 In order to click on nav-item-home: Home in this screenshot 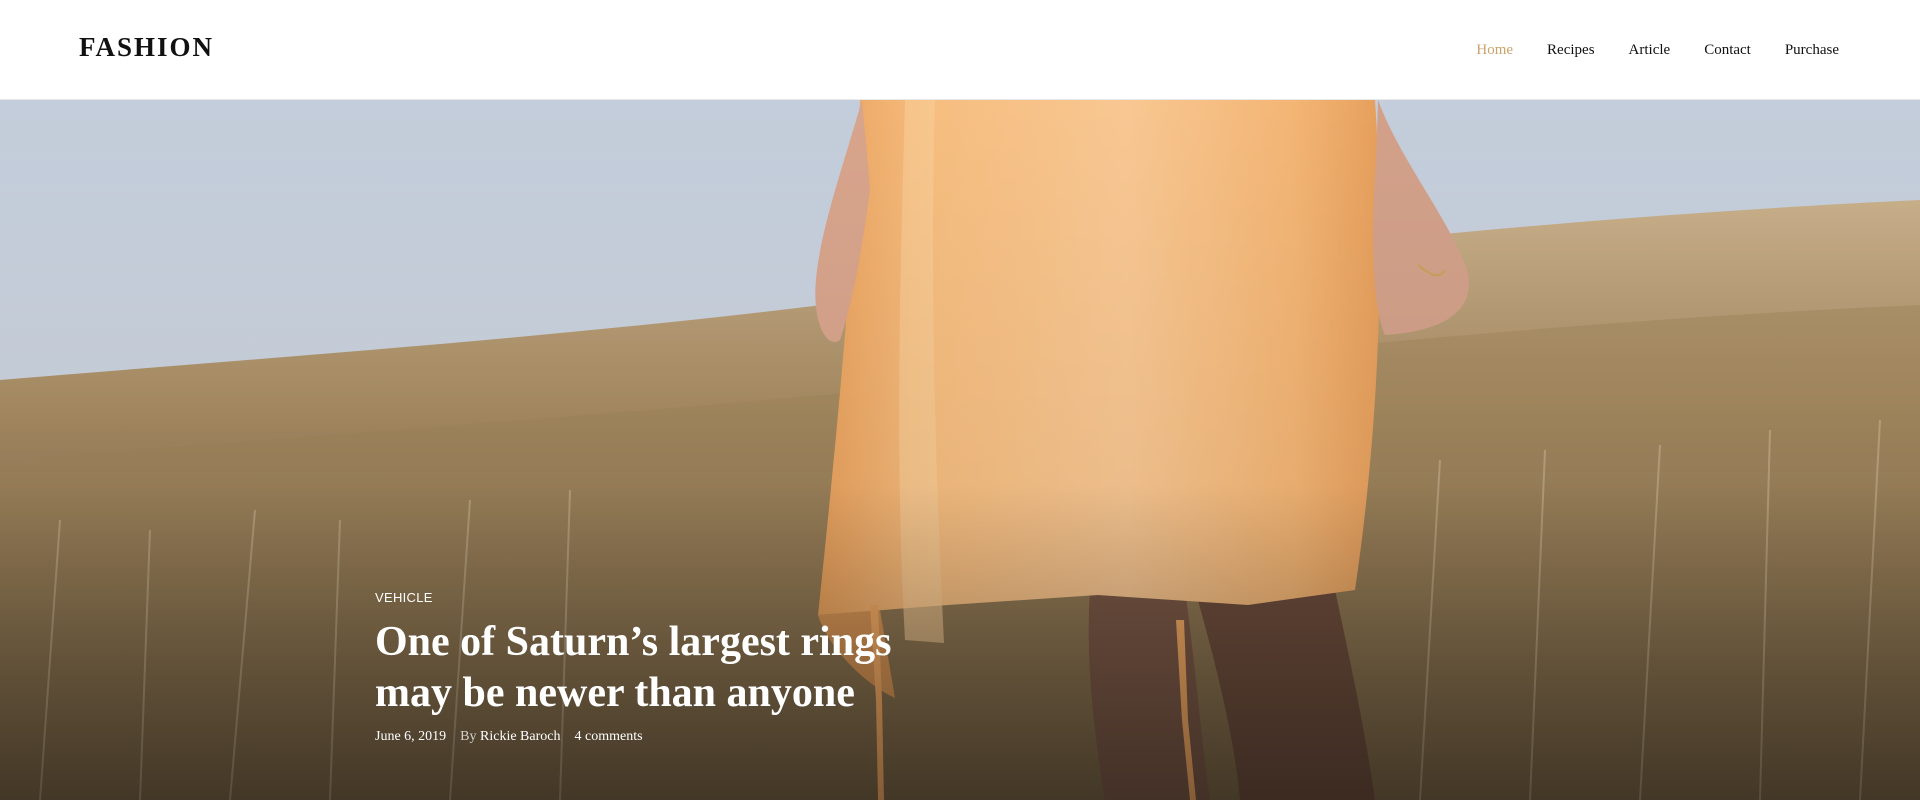, I will do `click(1494, 50)`.